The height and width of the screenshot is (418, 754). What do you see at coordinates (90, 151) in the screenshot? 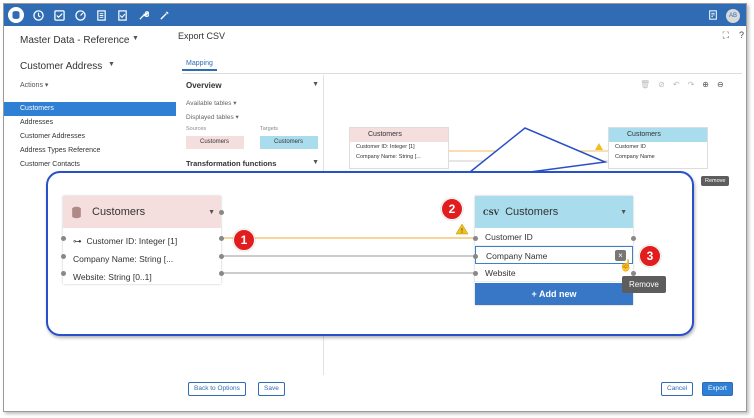
I see `sidebar-item-address-types: Address Types Reference` at bounding box center [90, 151].